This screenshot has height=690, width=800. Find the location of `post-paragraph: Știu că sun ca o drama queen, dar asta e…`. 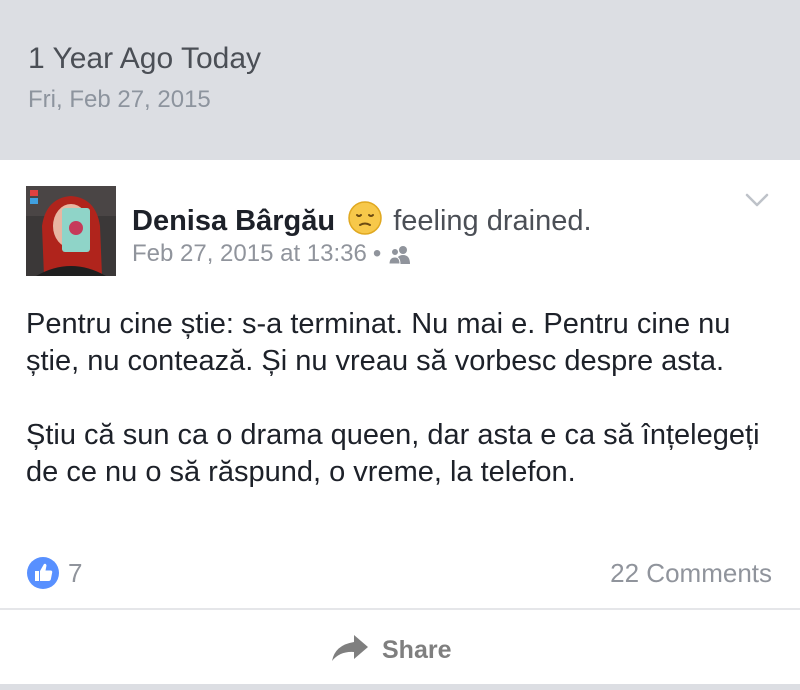

post-paragraph: Știu că sun ca o drama queen, dar asta e… is located at coordinates (393, 453).